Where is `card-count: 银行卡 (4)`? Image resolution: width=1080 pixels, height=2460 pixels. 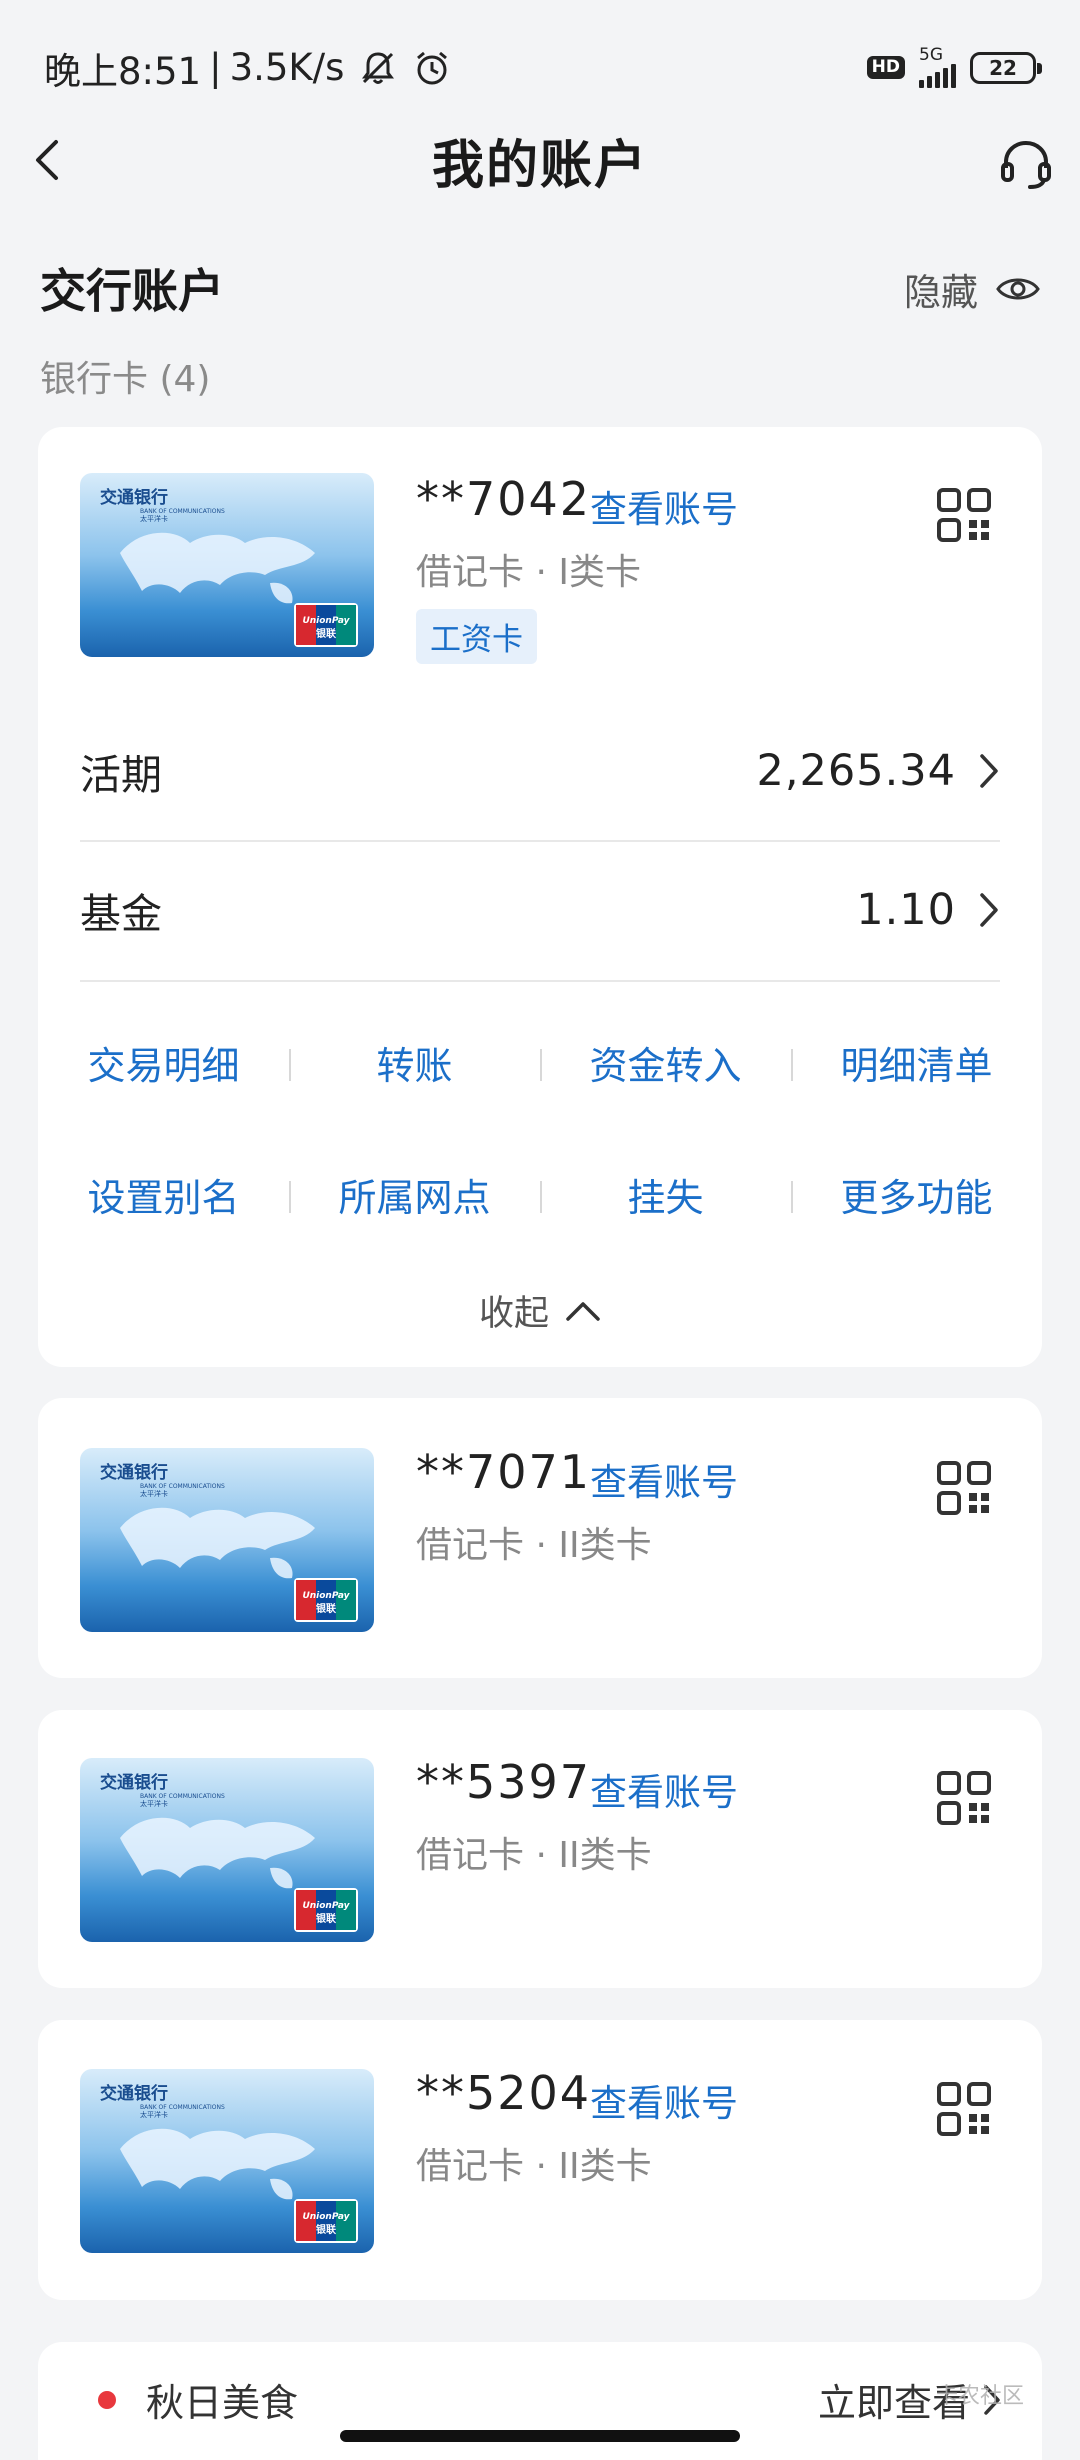
card-count: 银行卡 (4) is located at coordinates (125, 379).